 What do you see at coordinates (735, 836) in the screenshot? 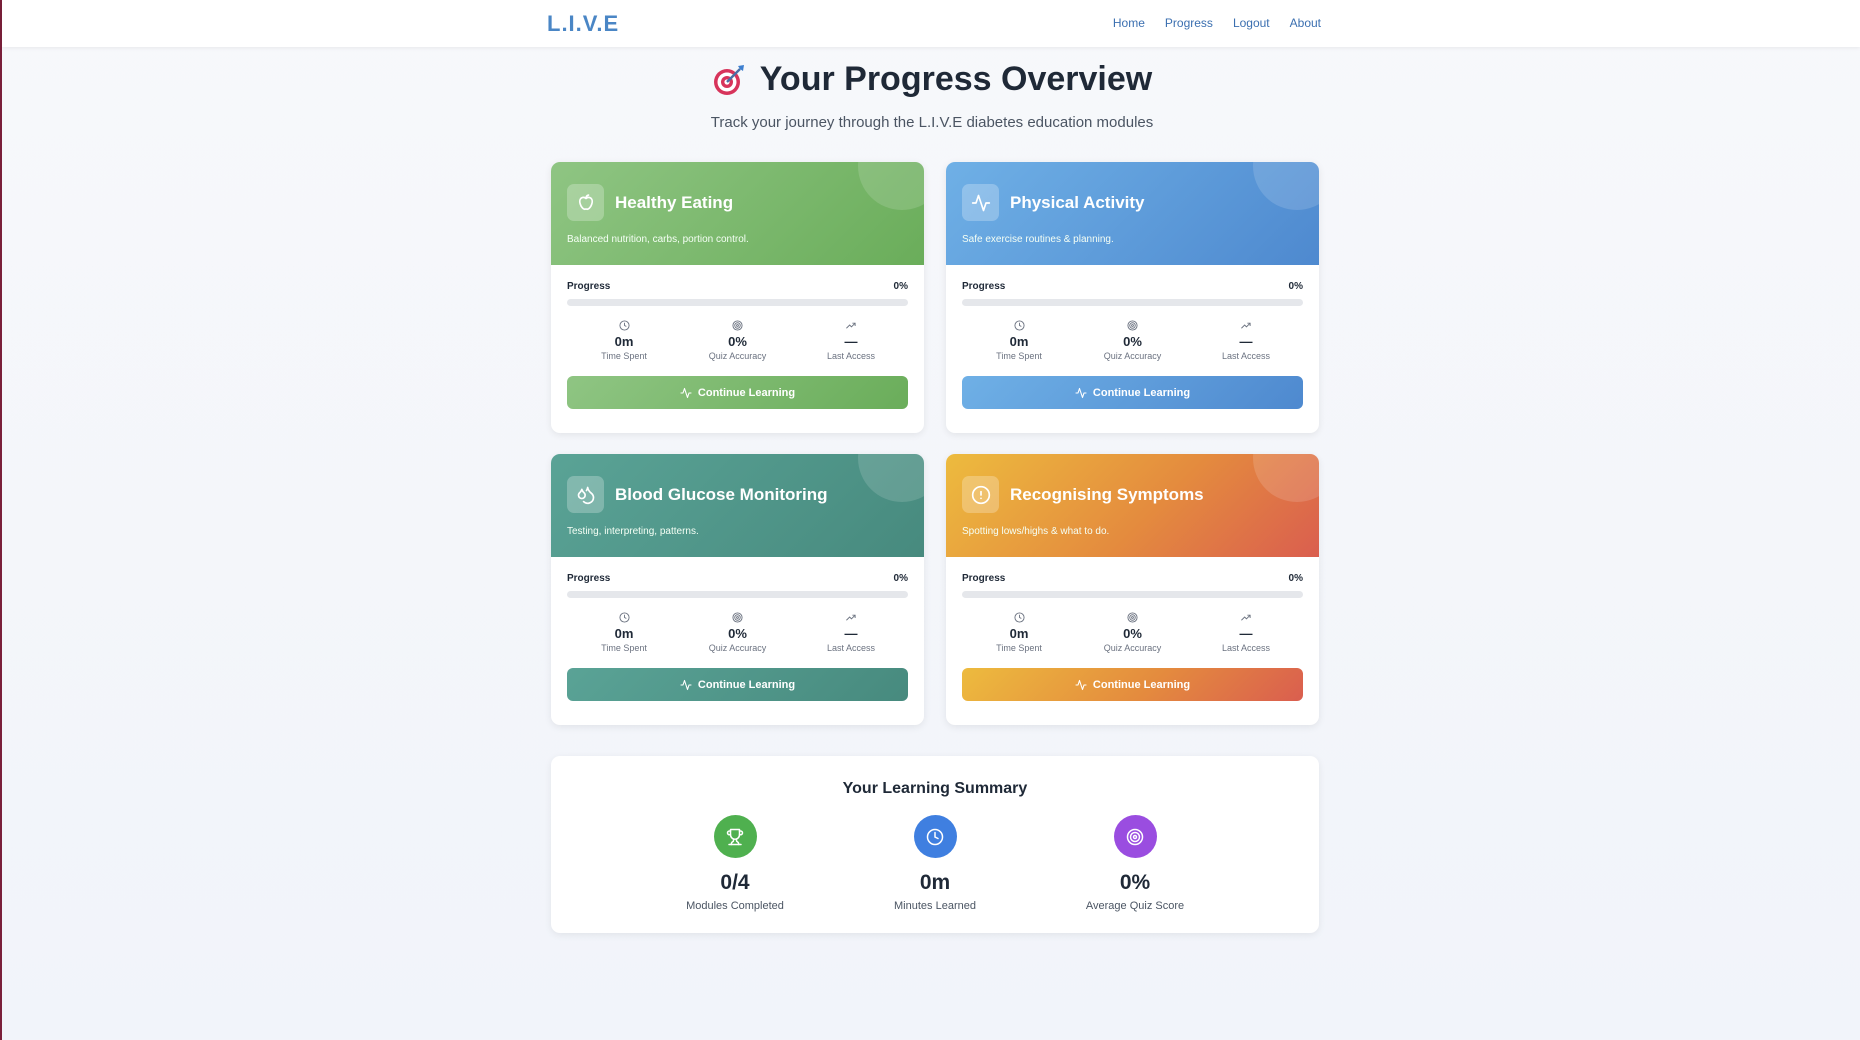
I see `trophy-icon` at bounding box center [735, 836].